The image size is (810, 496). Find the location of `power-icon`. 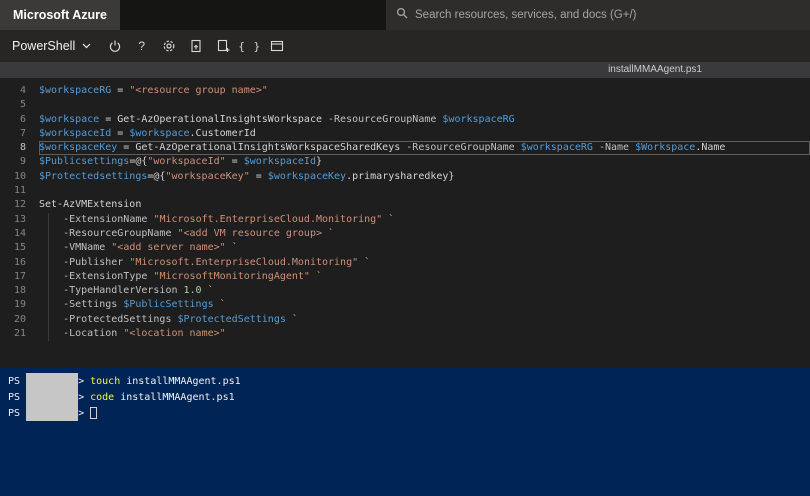

power-icon is located at coordinates (114, 46).